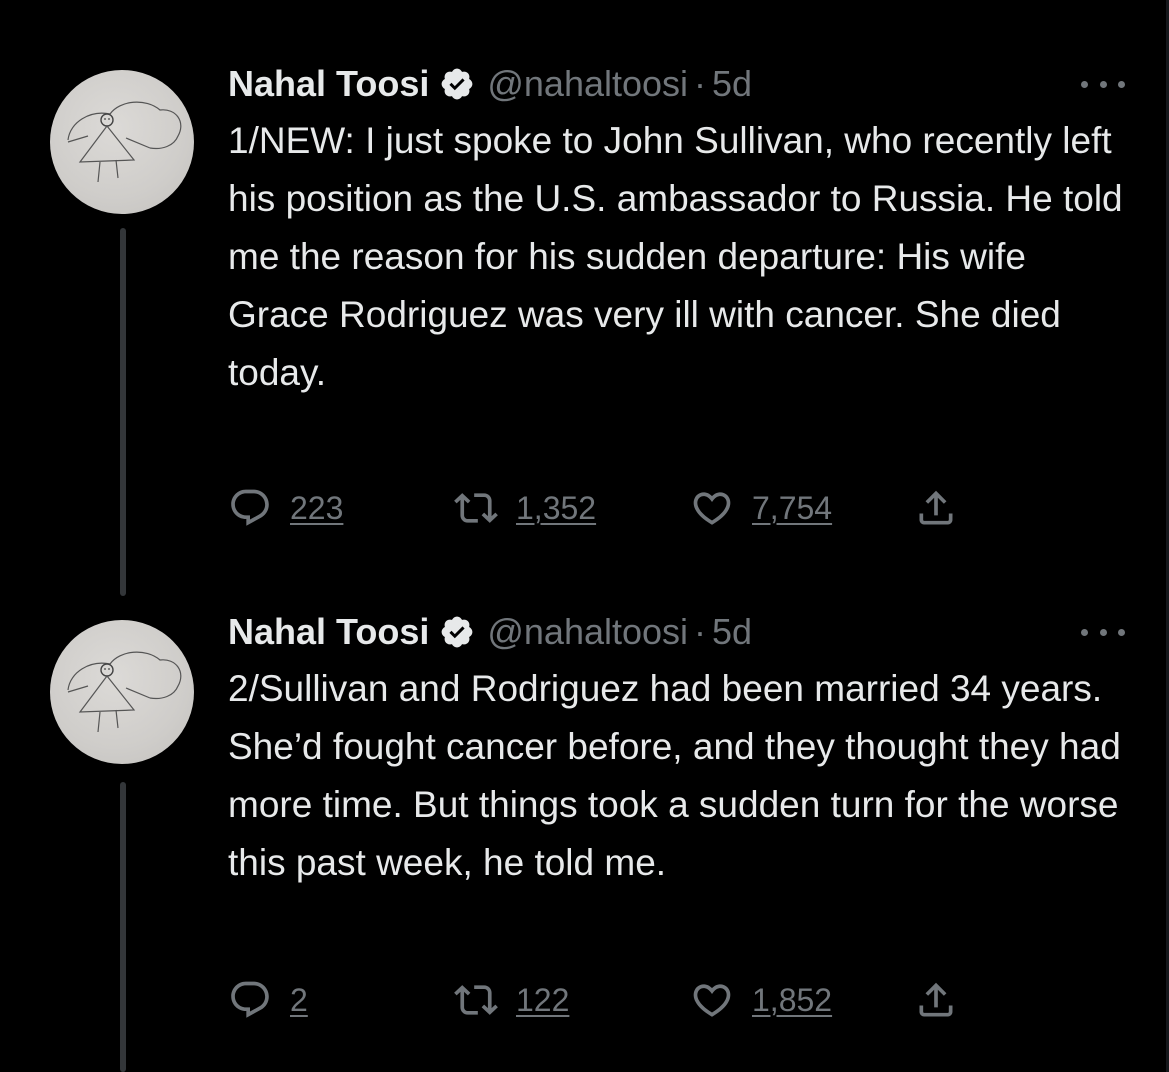 Image resolution: width=1169 pixels, height=1072 pixels. Describe the element at coordinates (608, 508) in the screenshot. I see `tweet-actions: 223 1,352 7,754` at that location.